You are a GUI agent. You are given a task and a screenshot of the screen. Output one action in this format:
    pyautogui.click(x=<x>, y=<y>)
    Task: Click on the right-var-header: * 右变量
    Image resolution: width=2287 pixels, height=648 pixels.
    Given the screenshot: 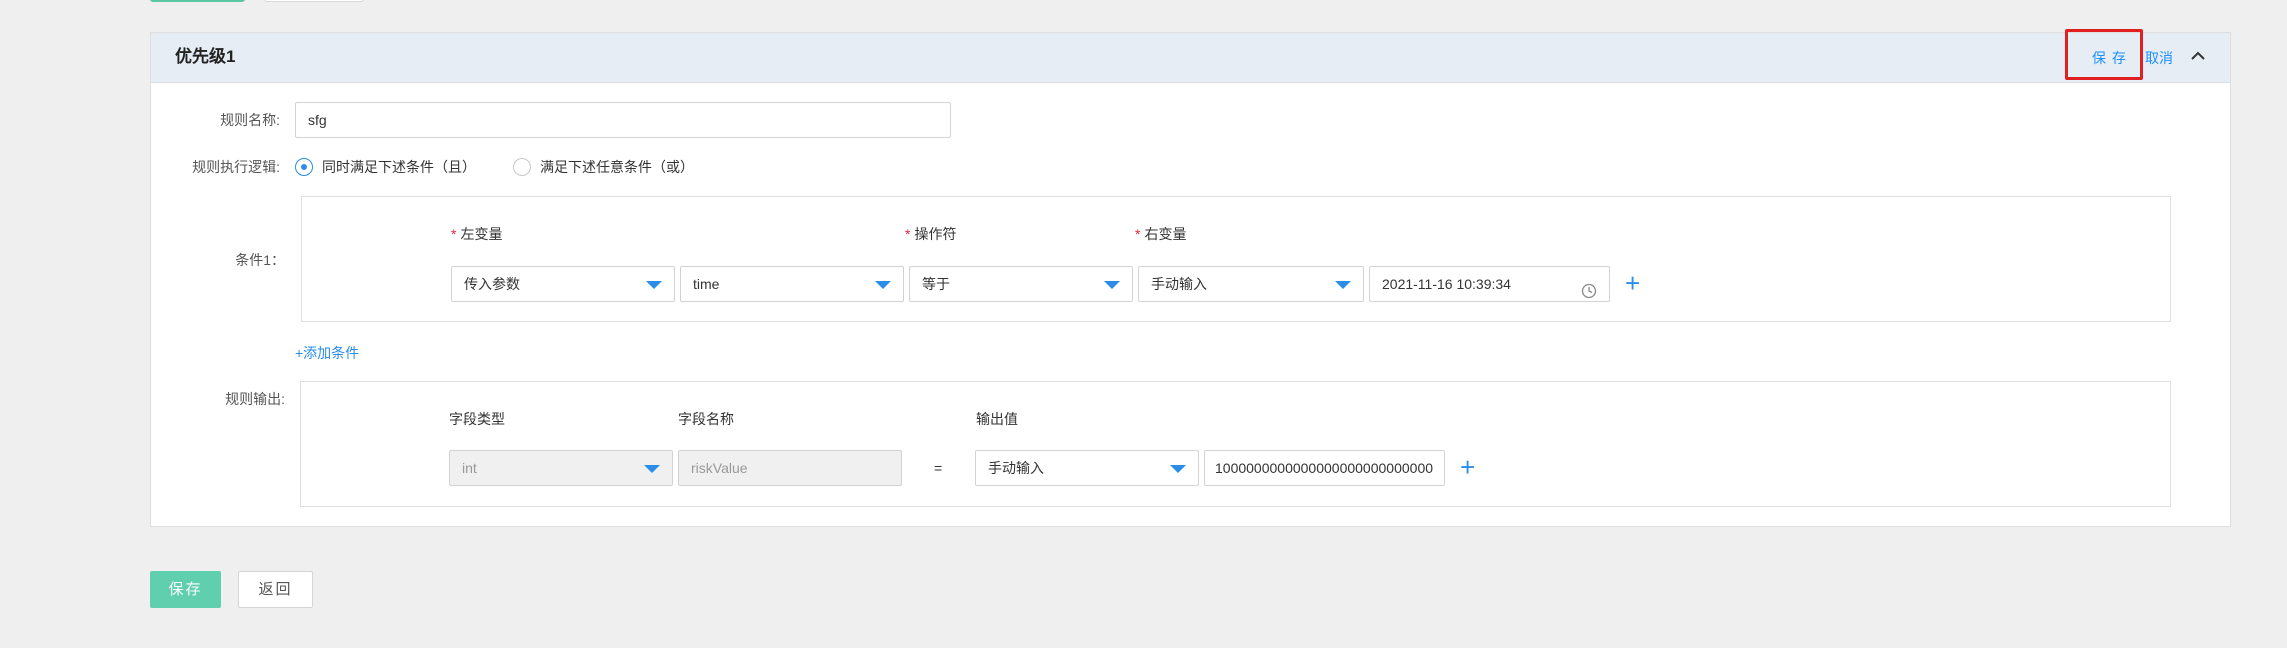 What is the action you would take?
    pyautogui.click(x=1161, y=234)
    